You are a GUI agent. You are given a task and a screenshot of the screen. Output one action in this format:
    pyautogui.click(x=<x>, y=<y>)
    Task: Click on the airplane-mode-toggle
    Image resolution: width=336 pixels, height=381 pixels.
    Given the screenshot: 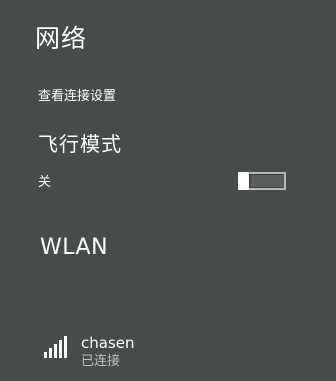 What is the action you would take?
    pyautogui.click(x=262, y=181)
    